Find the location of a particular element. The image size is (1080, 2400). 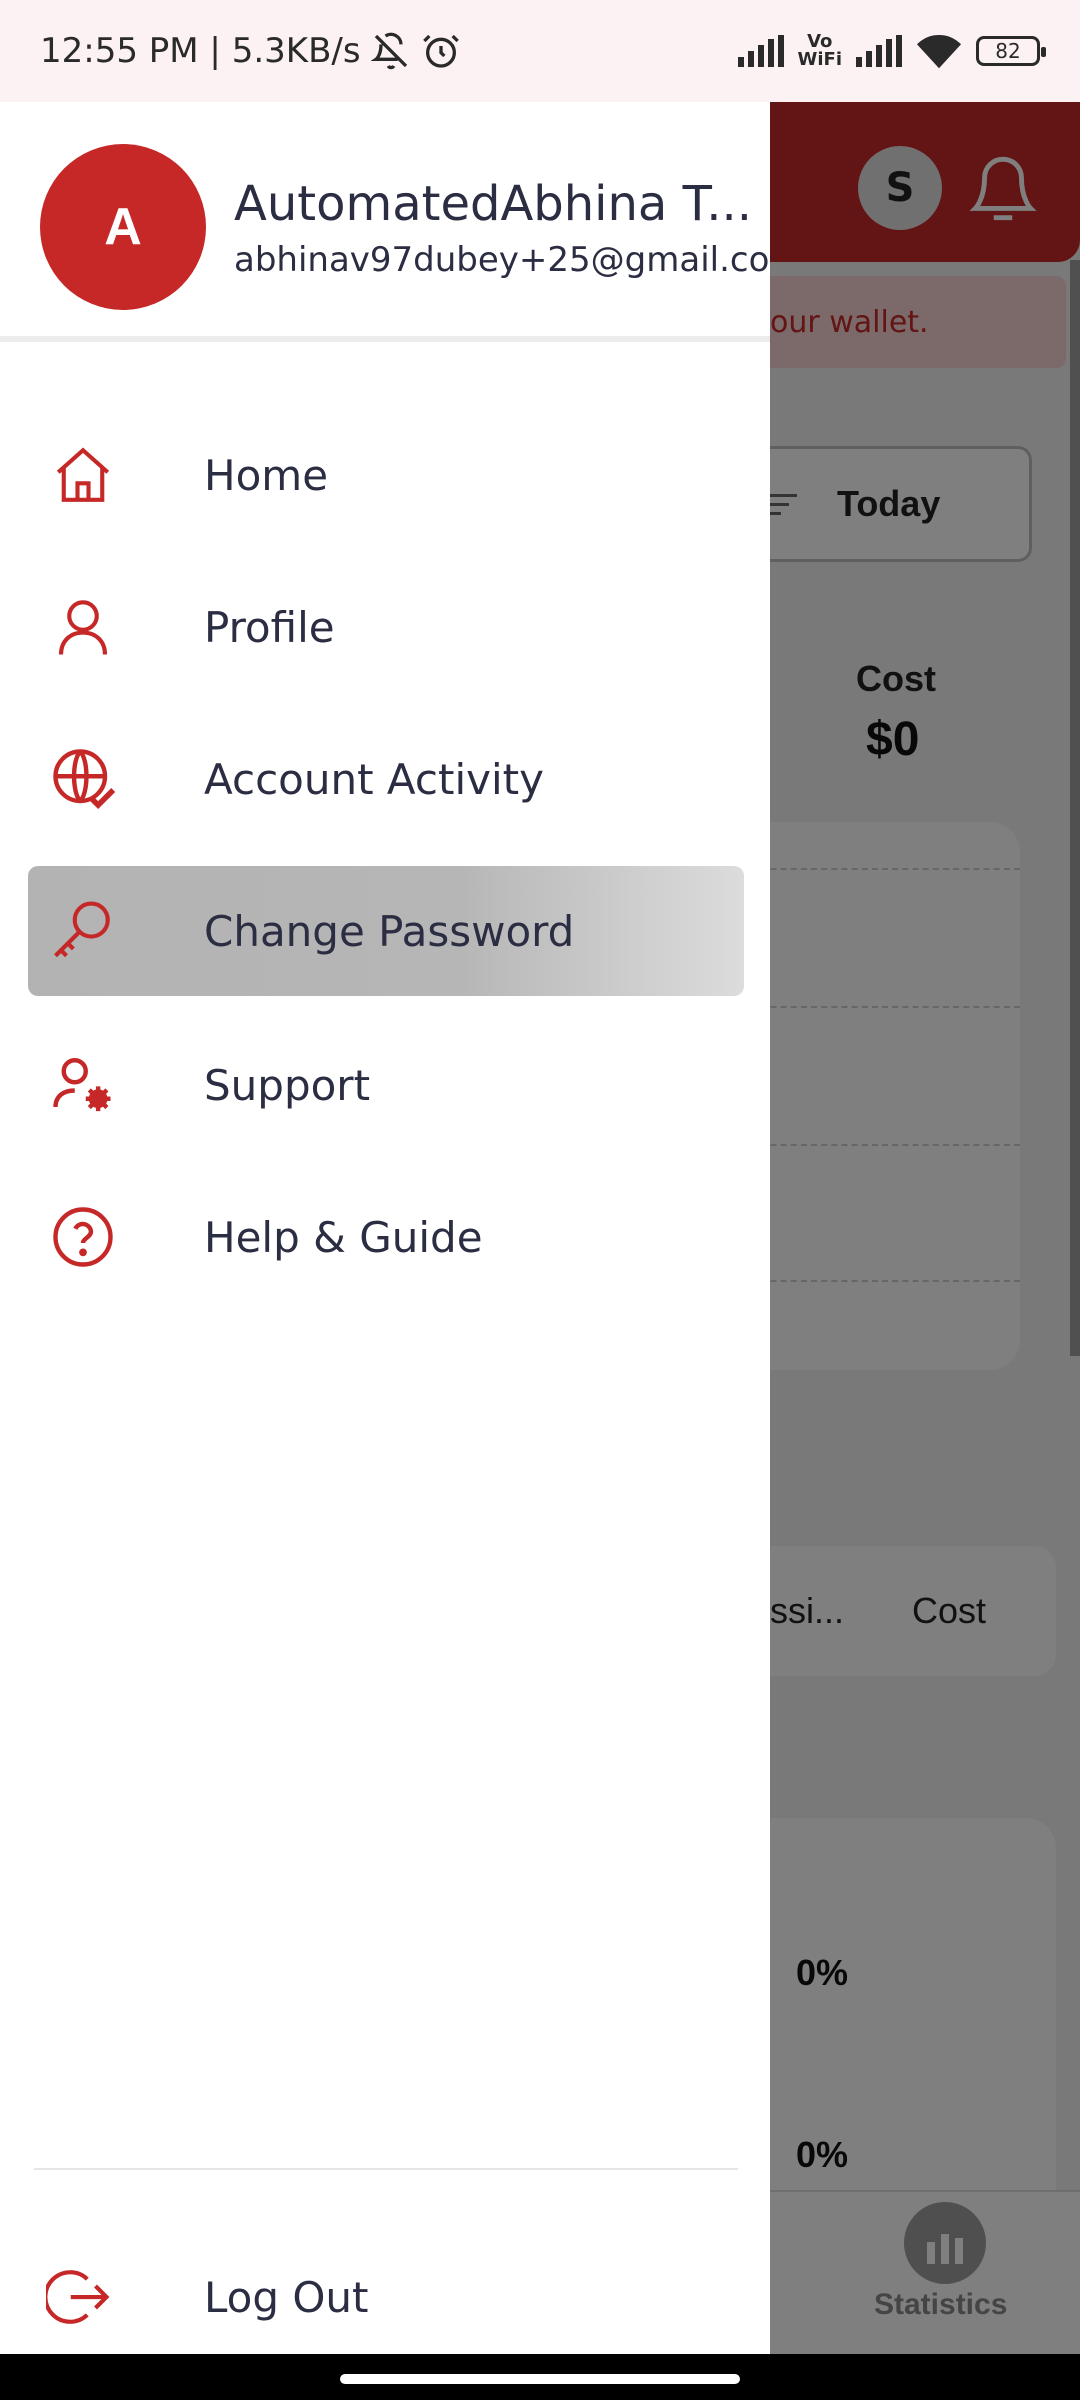

menu-item-profile: Profile is located at coordinates (385, 627).